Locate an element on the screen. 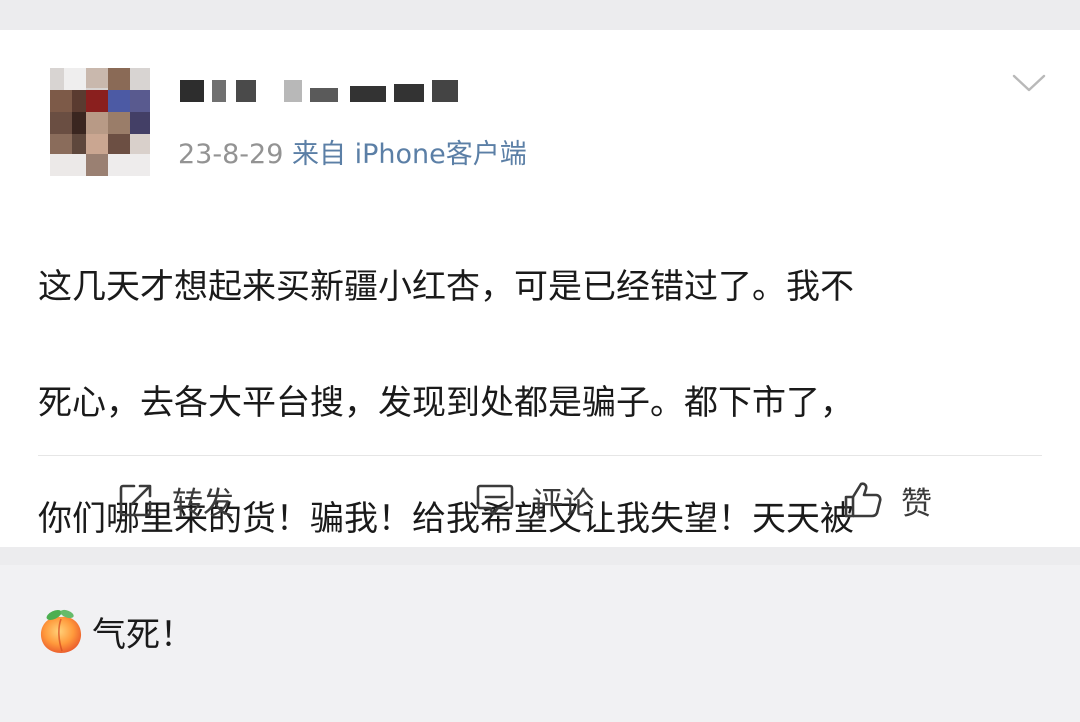 The width and height of the screenshot is (1080, 722). content-line-with-emoji: 气死！ is located at coordinates (543, 635).